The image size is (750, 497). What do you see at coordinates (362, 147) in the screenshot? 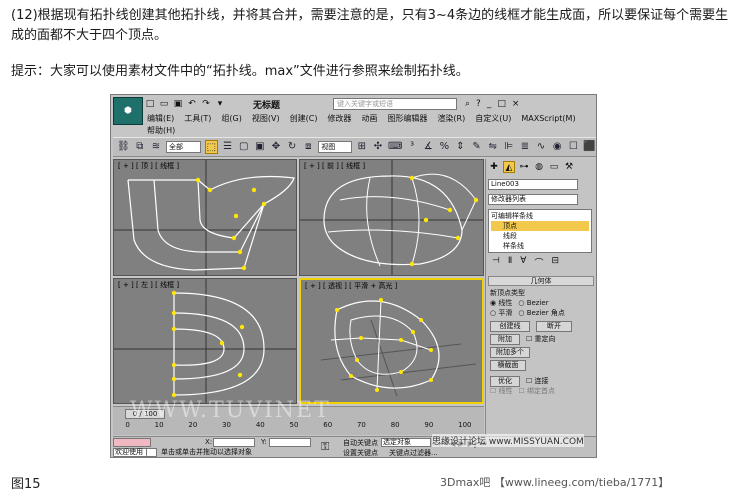
I see `pivot-icon: ⊞` at bounding box center [362, 147].